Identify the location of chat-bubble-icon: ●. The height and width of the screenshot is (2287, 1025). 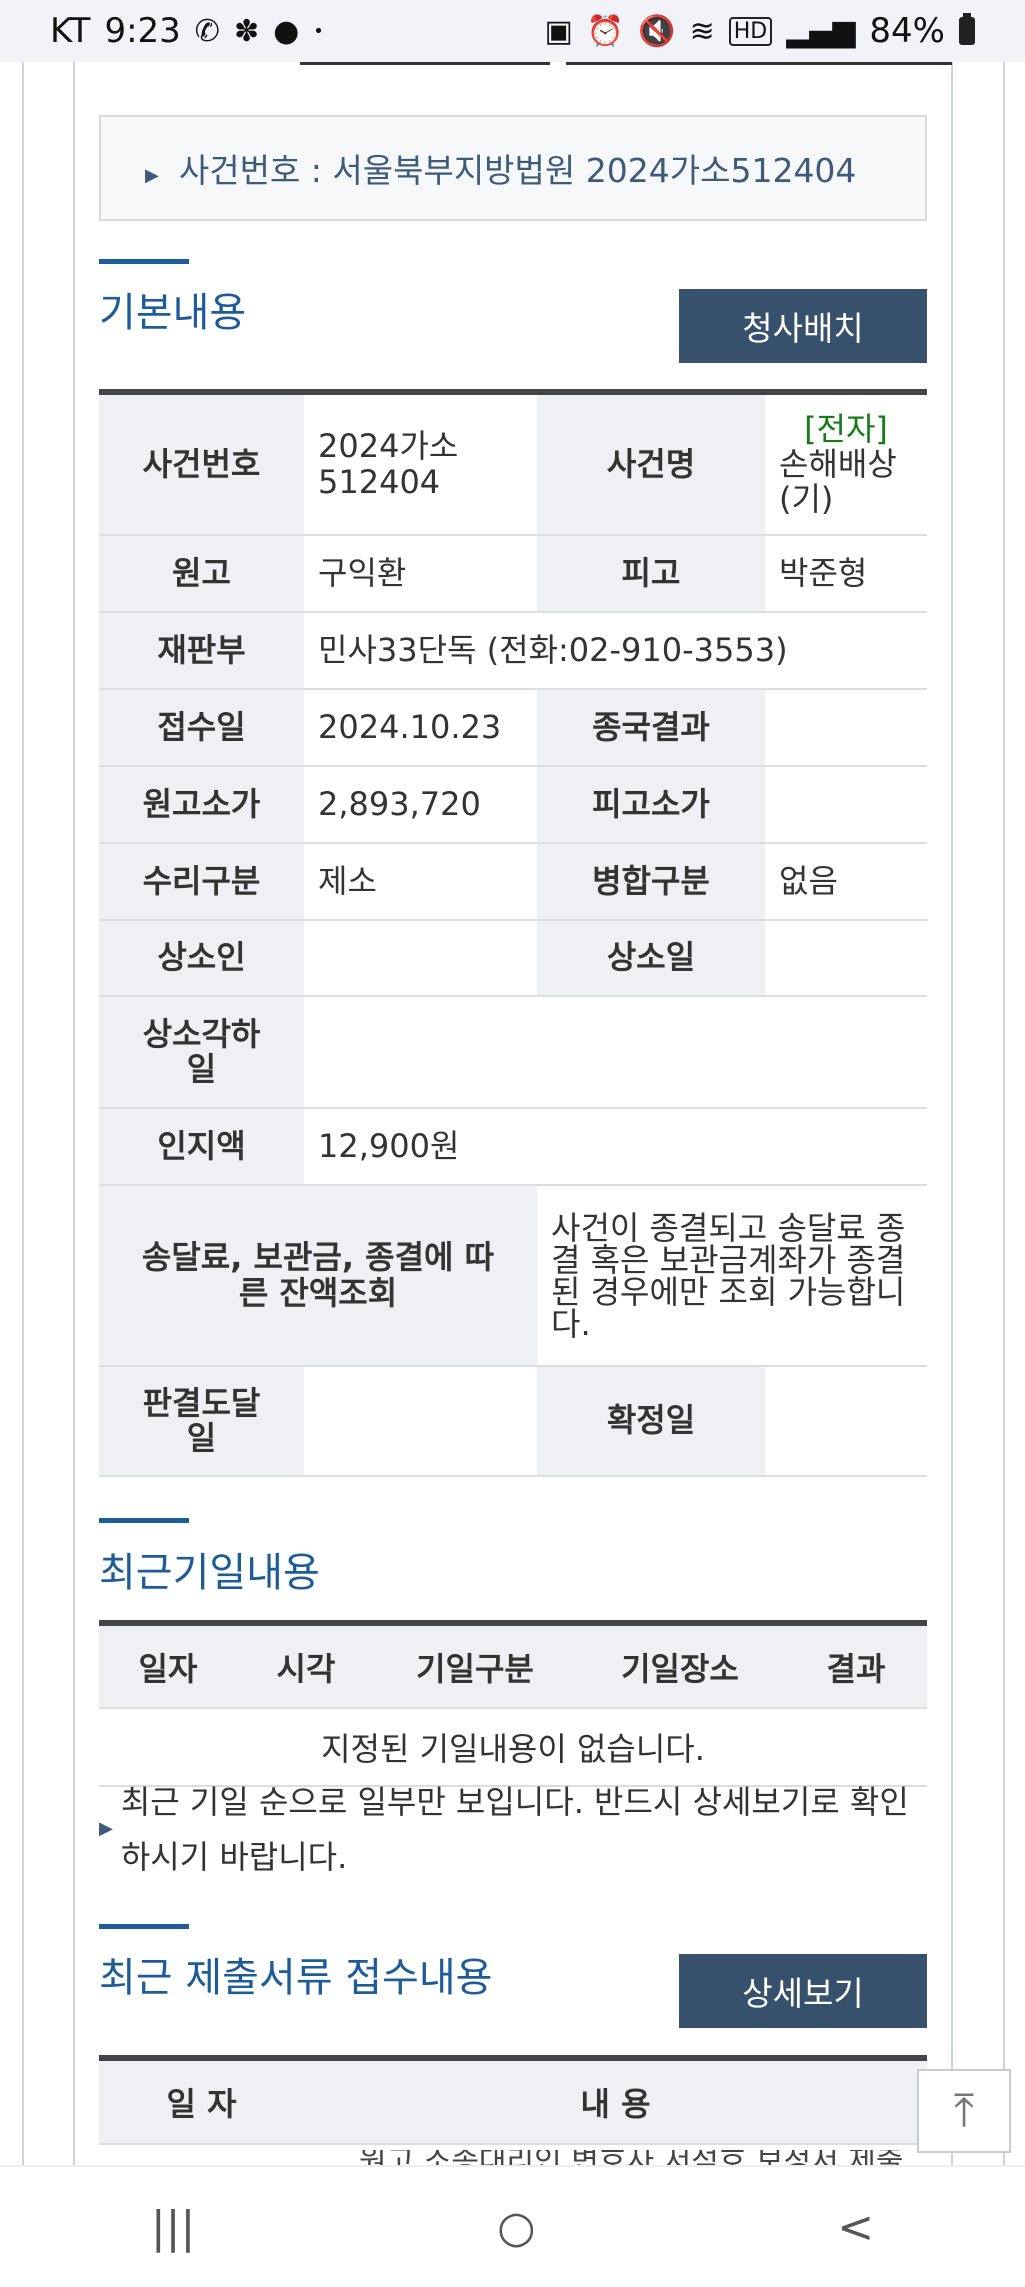
(286, 31).